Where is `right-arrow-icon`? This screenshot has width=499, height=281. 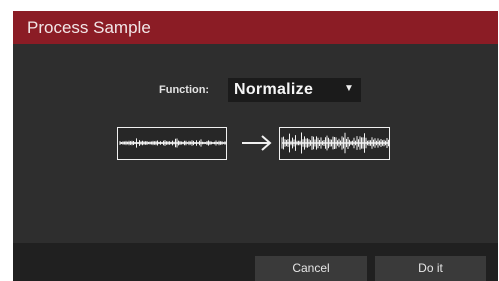
right-arrow-icon is located at coordinates (257, 143).